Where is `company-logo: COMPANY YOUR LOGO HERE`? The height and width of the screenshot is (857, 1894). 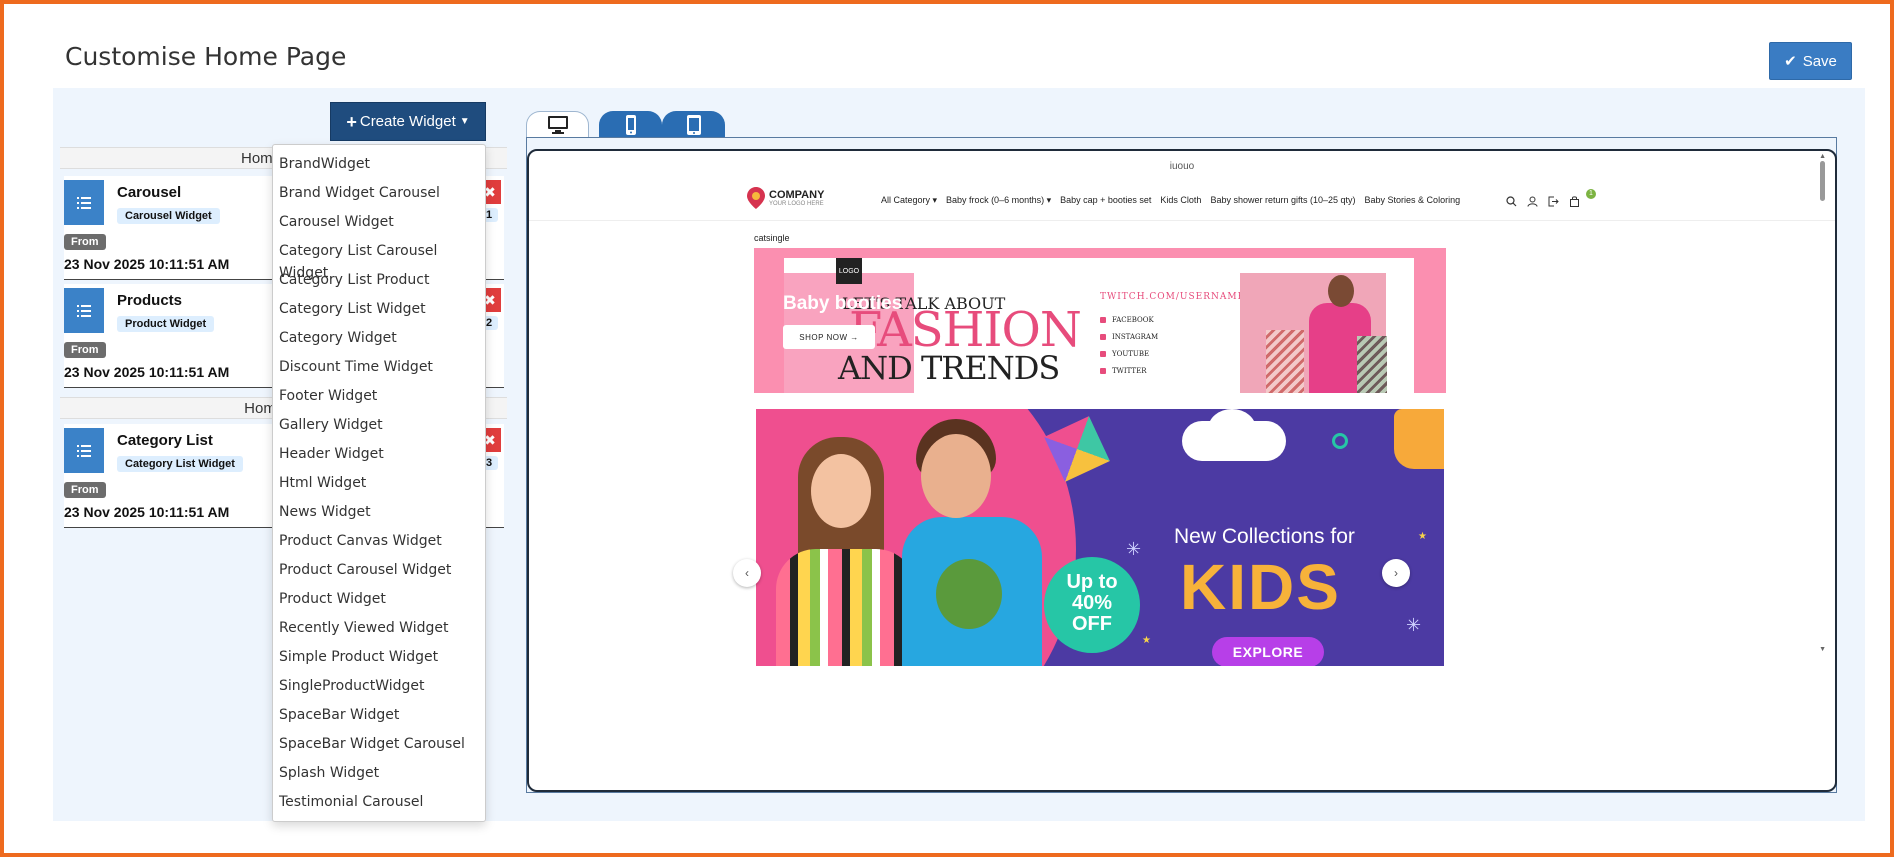
company-logo: COMPANY YOUR LOGO HERE is located at coordinates (785, 198).